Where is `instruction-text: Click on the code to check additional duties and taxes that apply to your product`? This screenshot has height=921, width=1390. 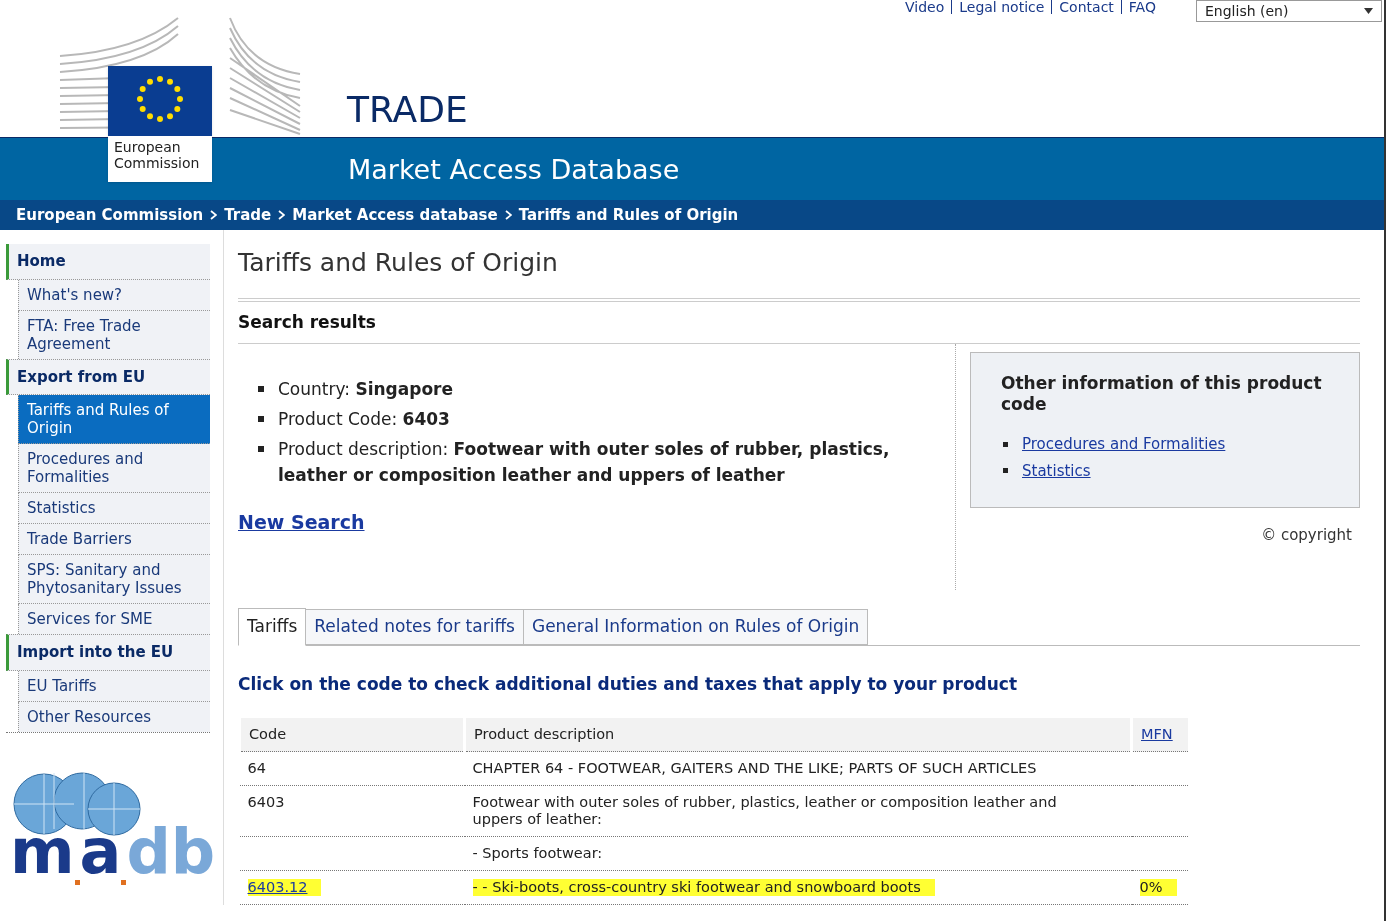 instruction-text: Click on the code to check additional duties and taxes that apply to your product is located at coordinates (628, 684).